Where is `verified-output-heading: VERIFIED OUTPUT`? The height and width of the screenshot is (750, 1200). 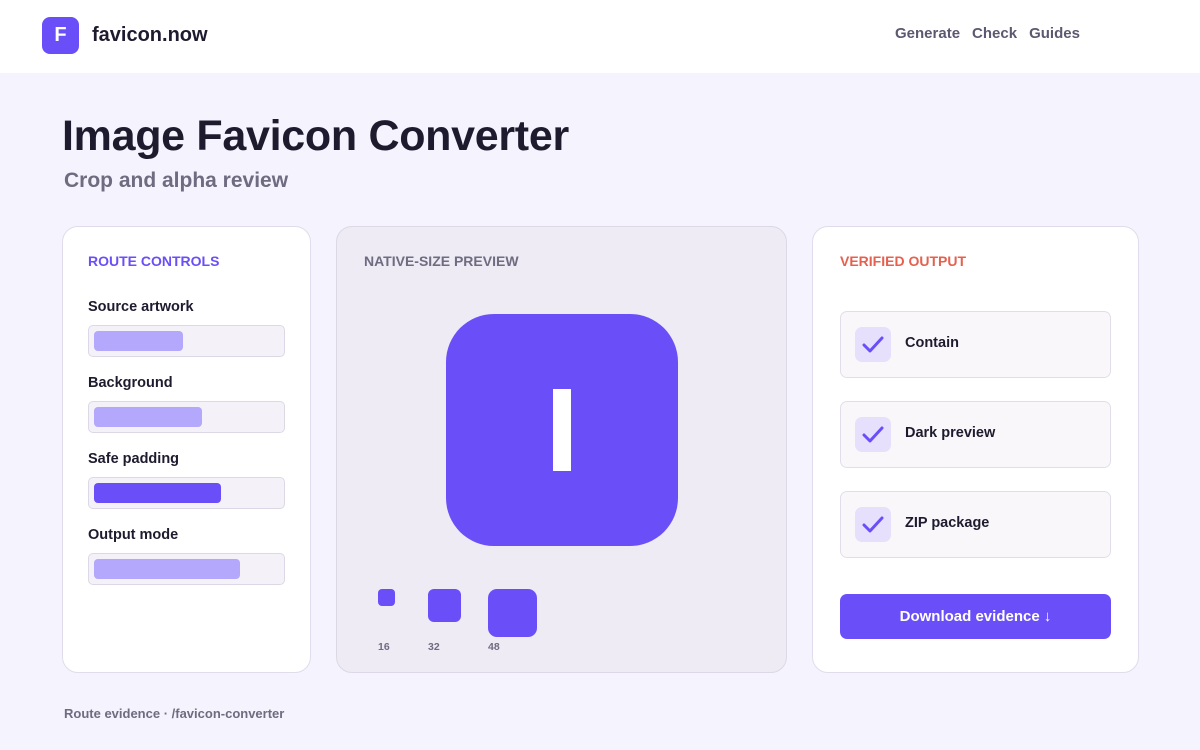
verified-output-heading: VERIFIED OUTPUT is located at coordinates (903, 261).